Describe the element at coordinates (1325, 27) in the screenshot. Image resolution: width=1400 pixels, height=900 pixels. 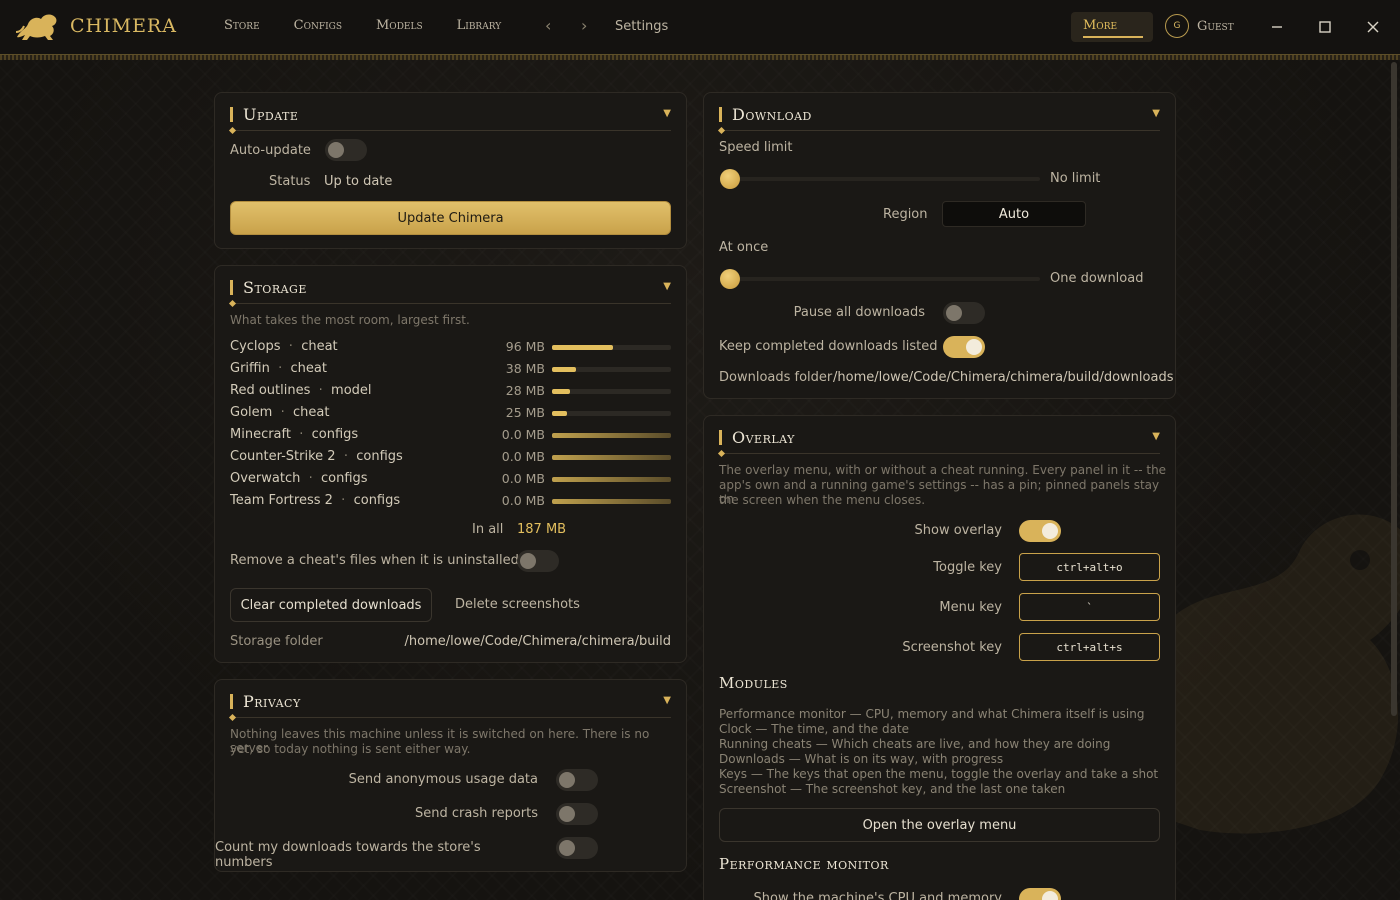
I see `maximize-icon` at that location.